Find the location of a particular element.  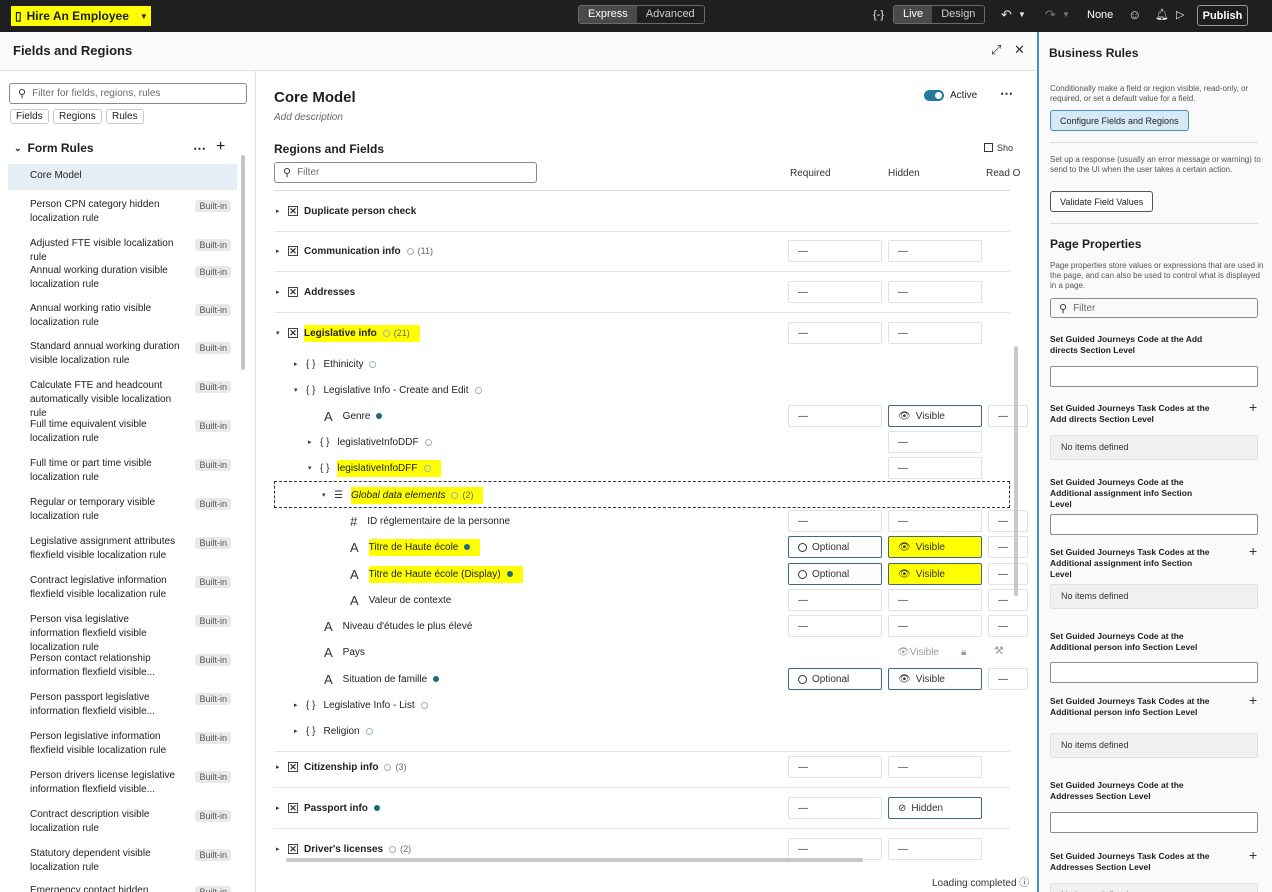

regions-filter-input: ⚲ Filter is located at coordinates (405, 172).